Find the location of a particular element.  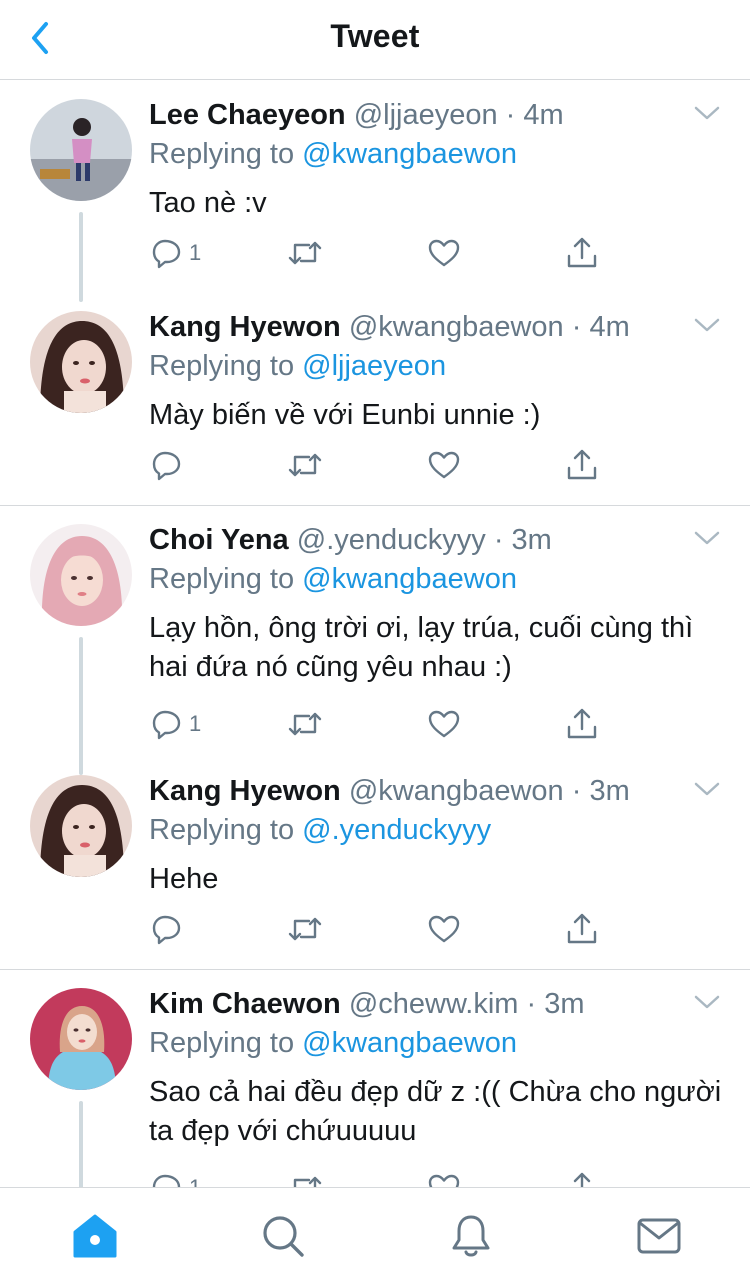

tweet-text: Tao nè :v is located at coordinates (208, 203).